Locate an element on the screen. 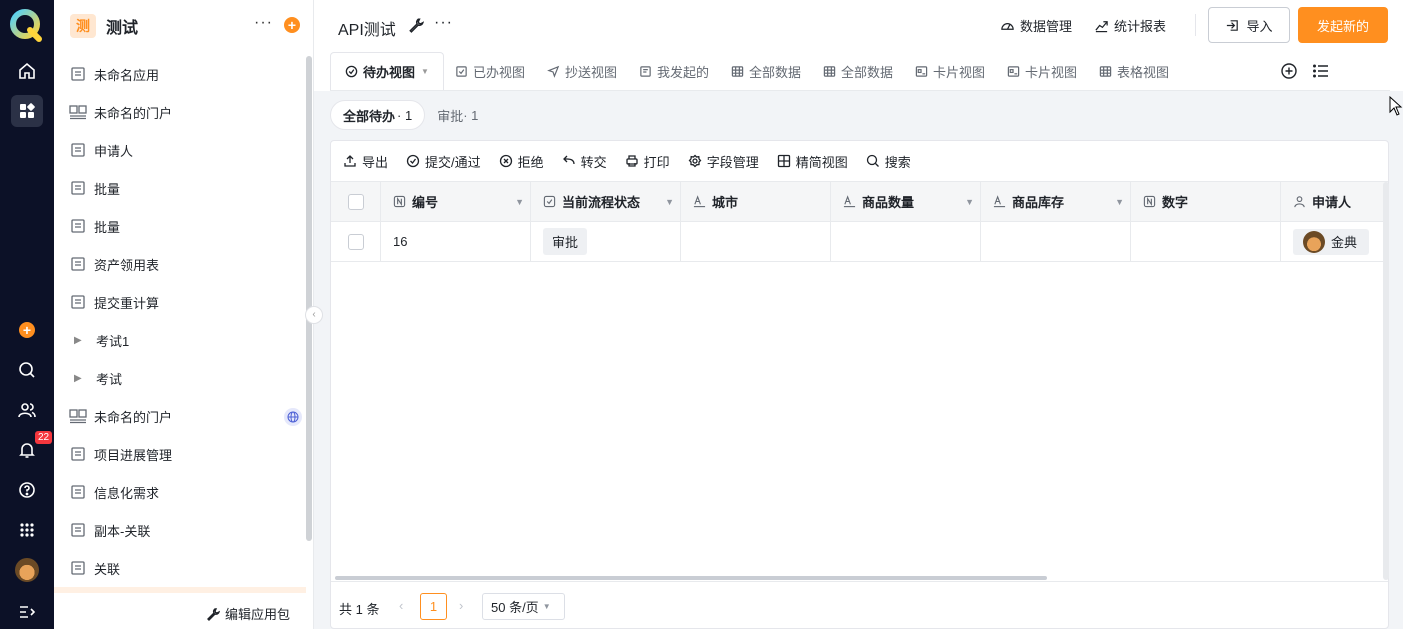  dashboard-icon is located at coordinates (1007, 26).